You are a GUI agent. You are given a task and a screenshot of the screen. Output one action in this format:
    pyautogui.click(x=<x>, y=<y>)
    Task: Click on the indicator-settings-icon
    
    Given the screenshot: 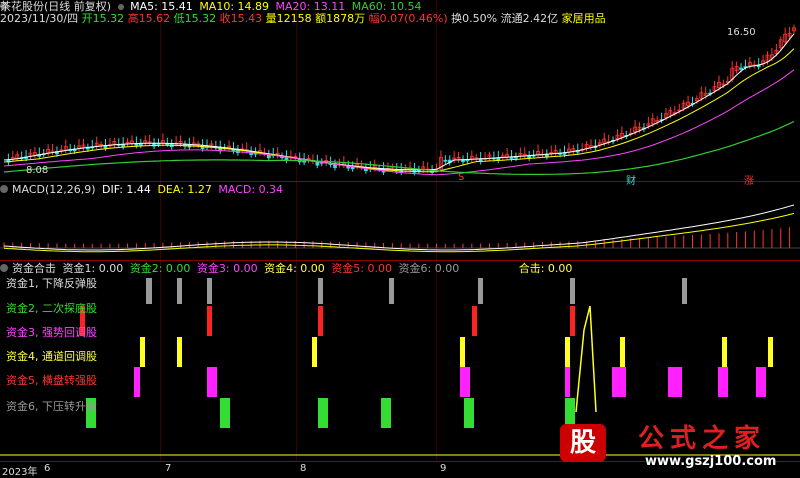 What is the action you would take?
    pyautogui.click(x=4, y=268)
    